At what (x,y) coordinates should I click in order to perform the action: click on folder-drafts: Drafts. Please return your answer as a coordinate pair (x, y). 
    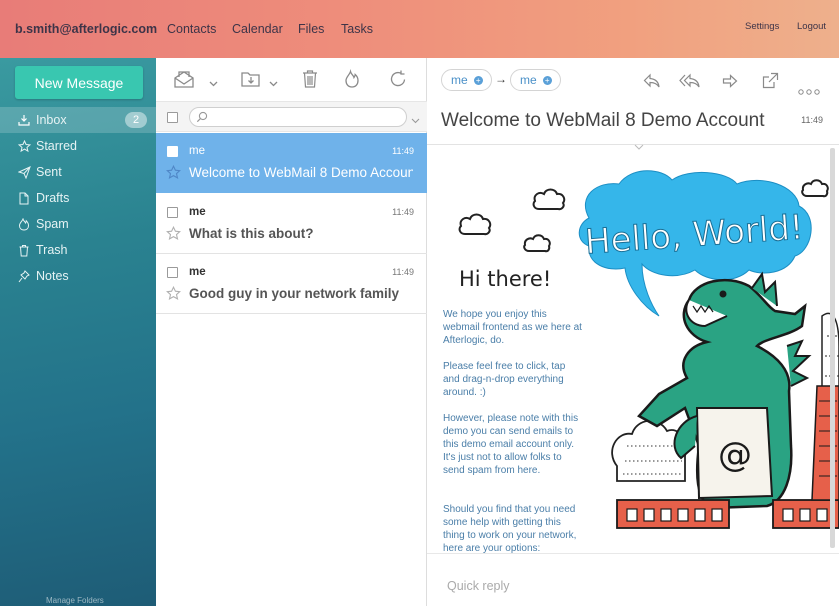
    Looking at the image, I should click on (78, 198).